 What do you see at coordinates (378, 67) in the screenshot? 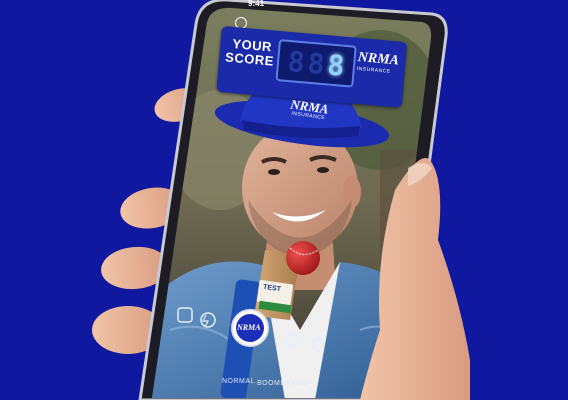
I see `nrma-logo-panel: NRMA INSURANCE` at bounding box center [378, 67].